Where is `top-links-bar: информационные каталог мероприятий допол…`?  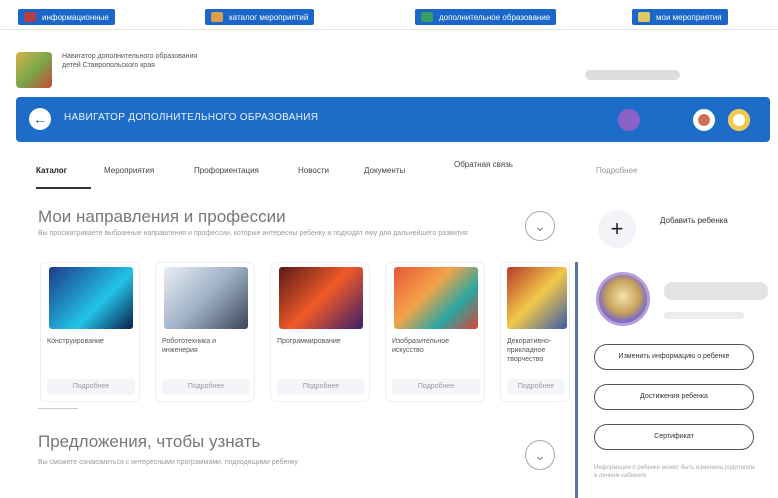
top-links-bar: информационные каталог мероприятий допол… is located at coordinates (389, 15).